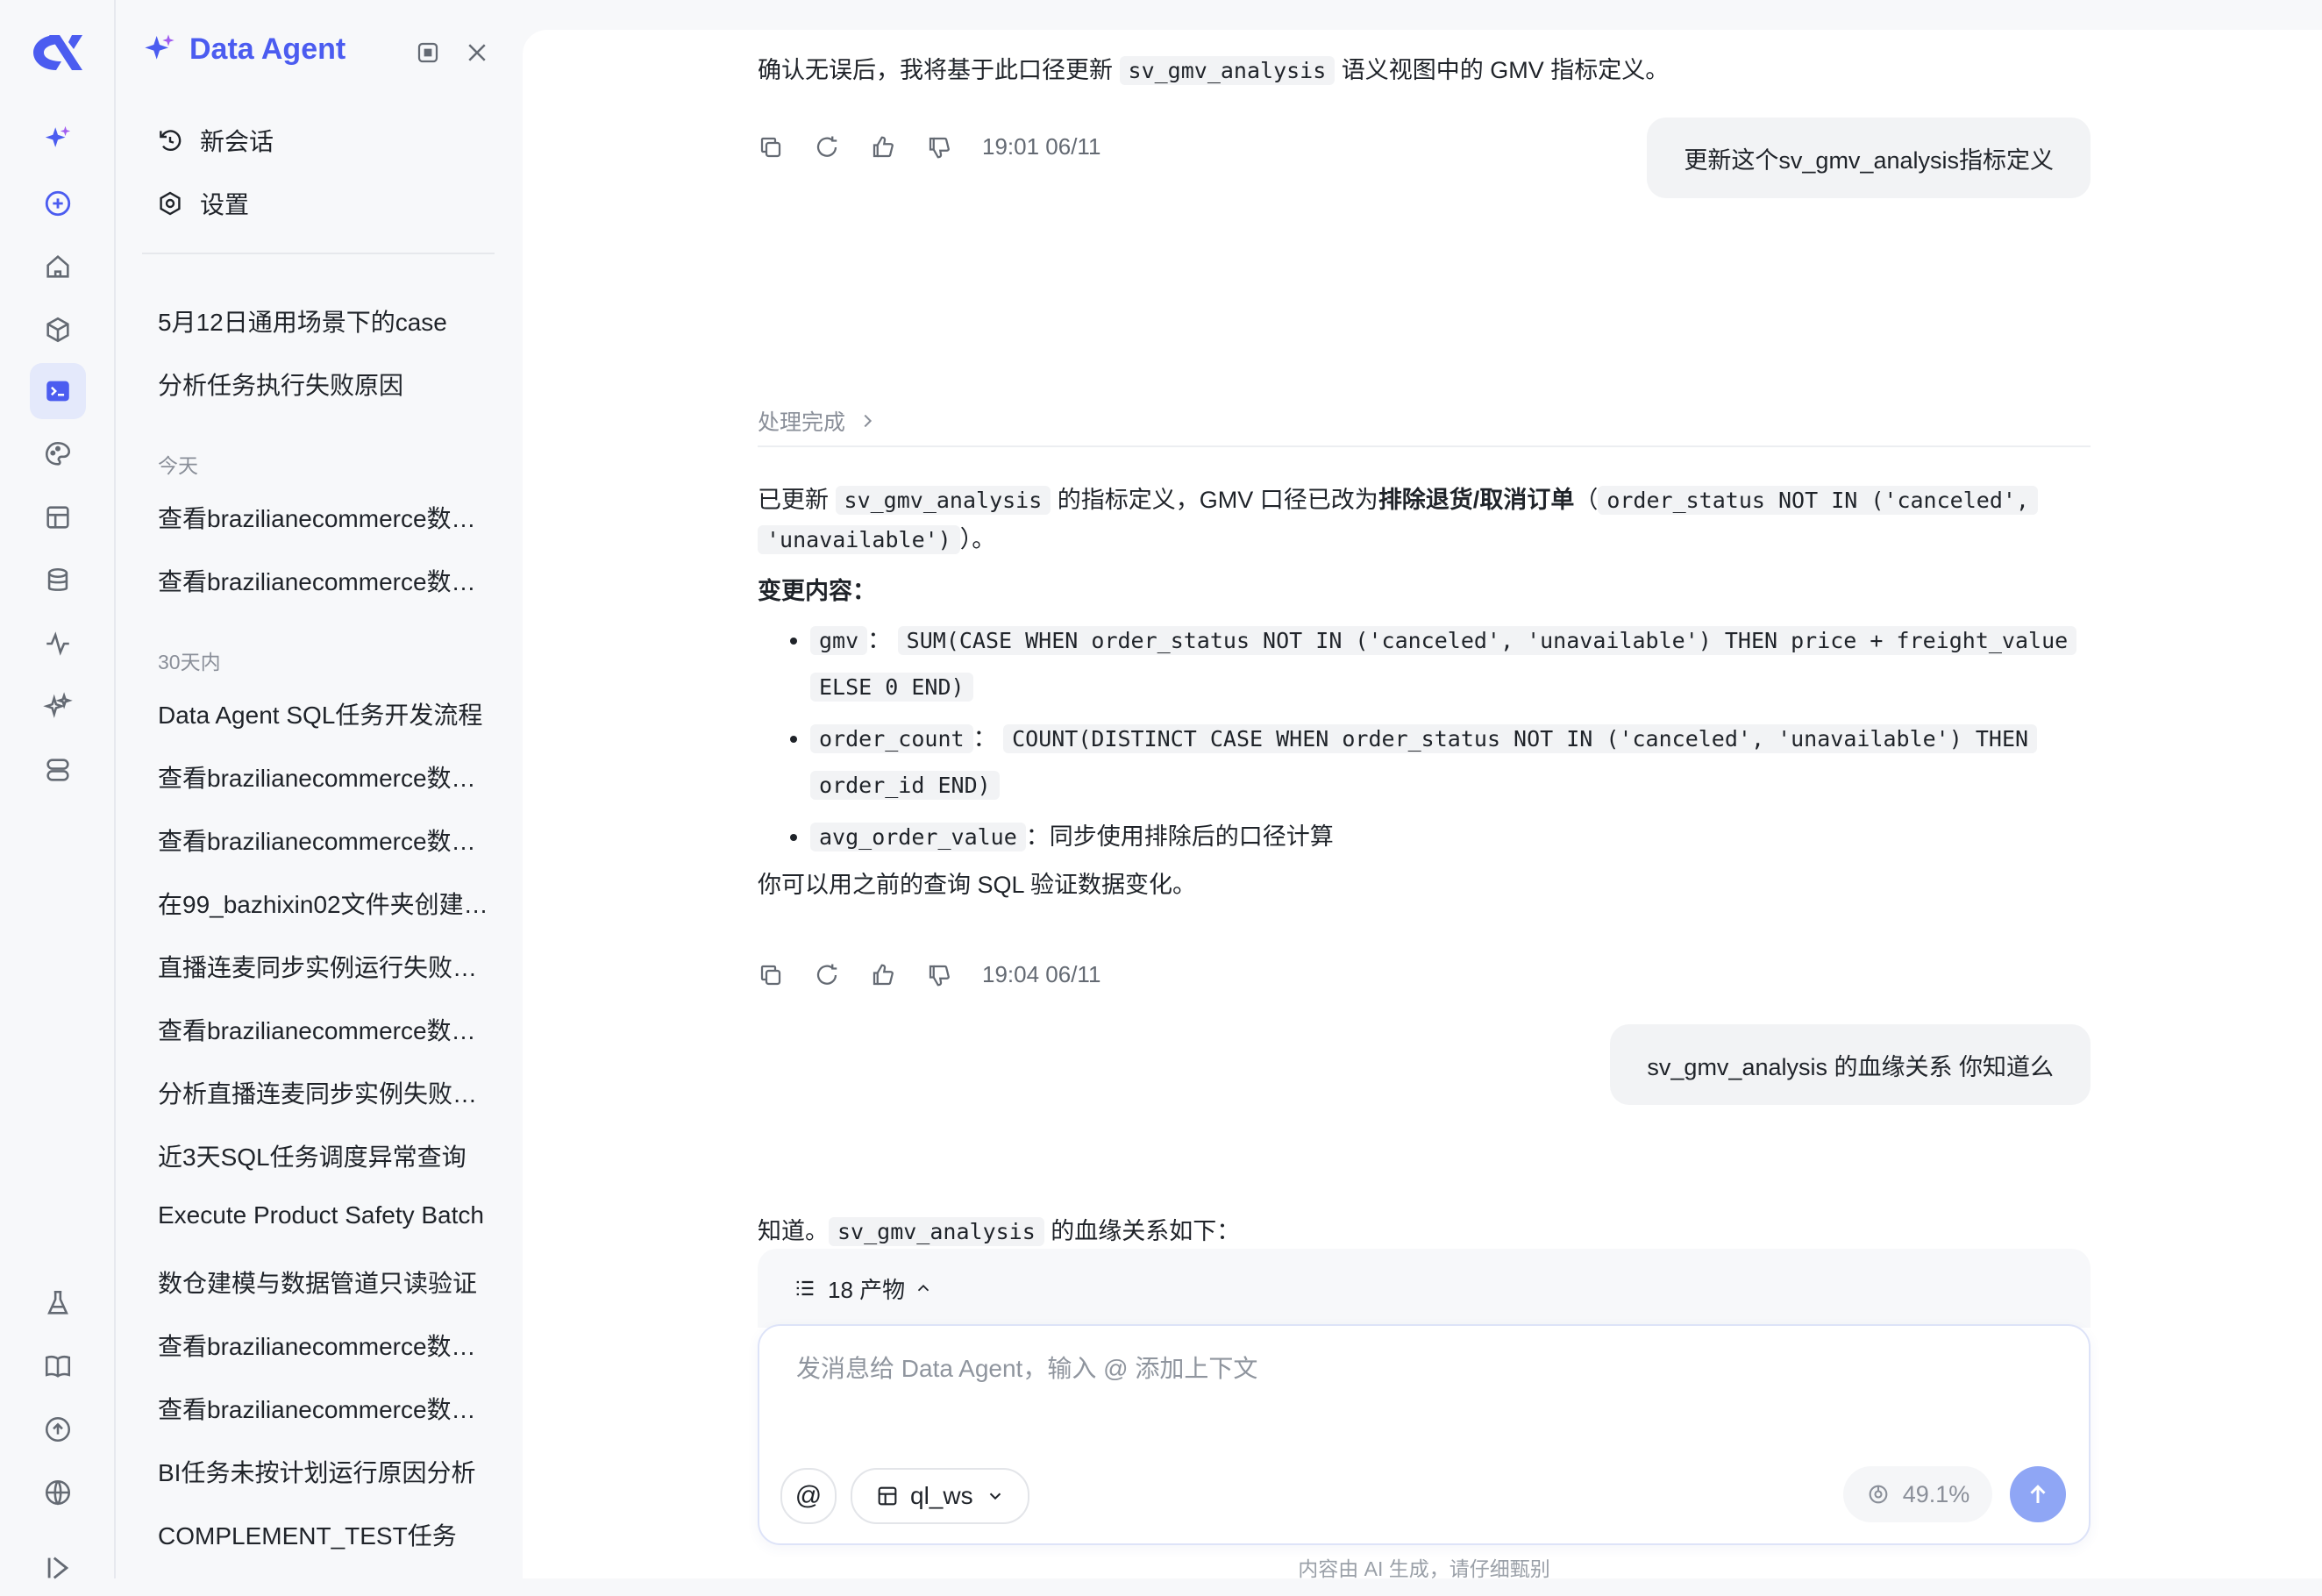  I want to click on history-item: 分析直播连麦同步实例失败原因, so click(324, 1092).